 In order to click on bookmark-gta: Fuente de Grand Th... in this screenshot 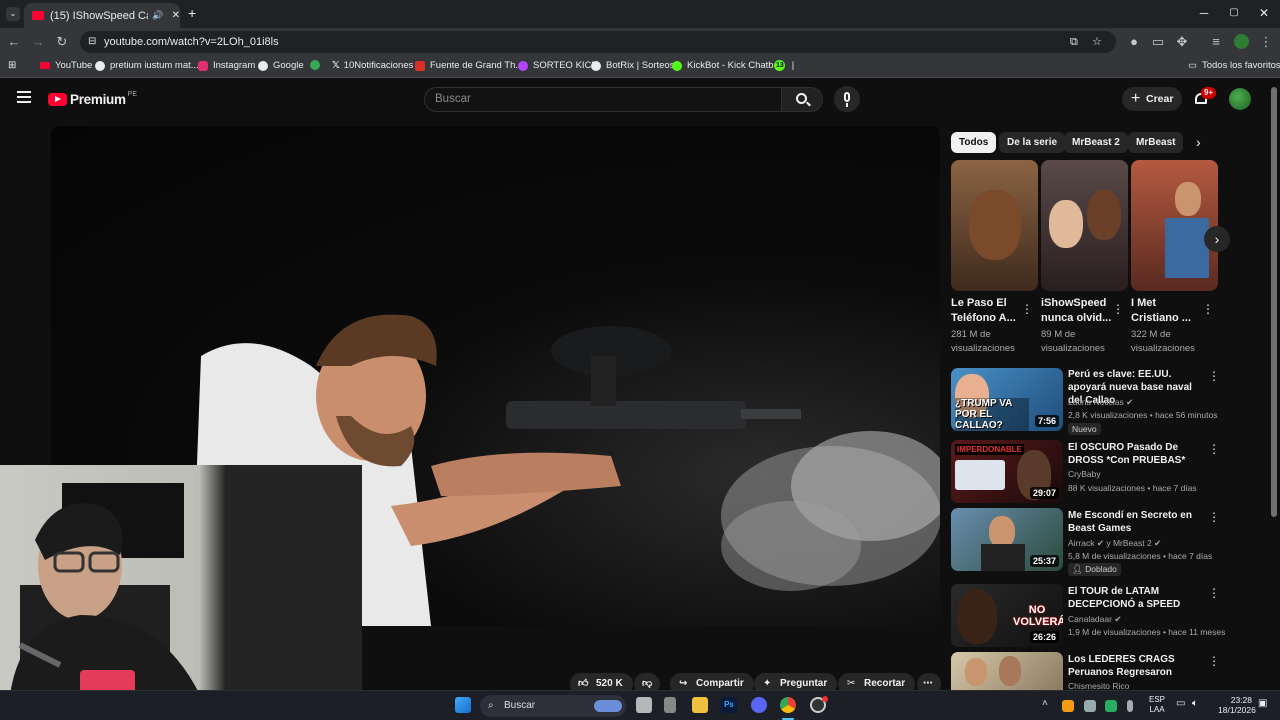, I will do `click(469, 65)`.